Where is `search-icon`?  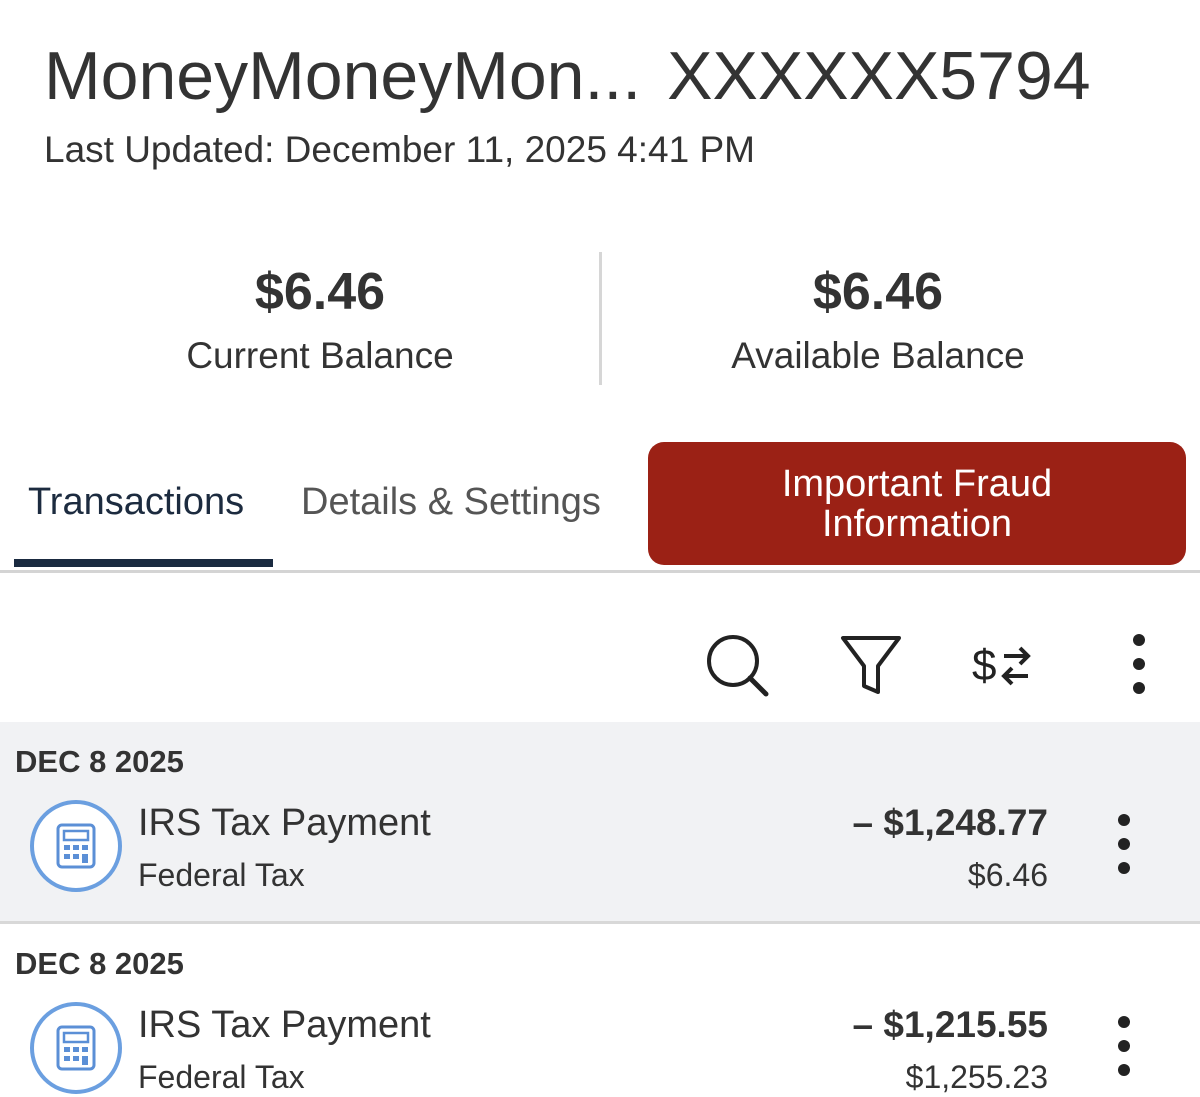
search-icon is located at coordinates (738, 666).